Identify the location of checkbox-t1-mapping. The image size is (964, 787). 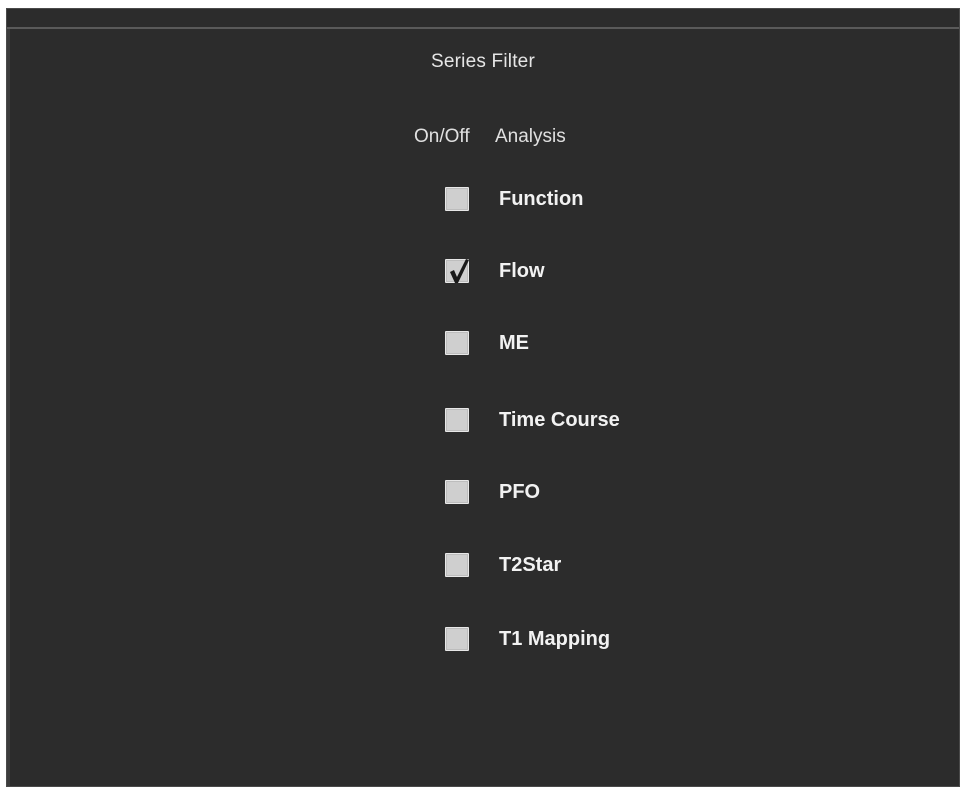
(457, 639).